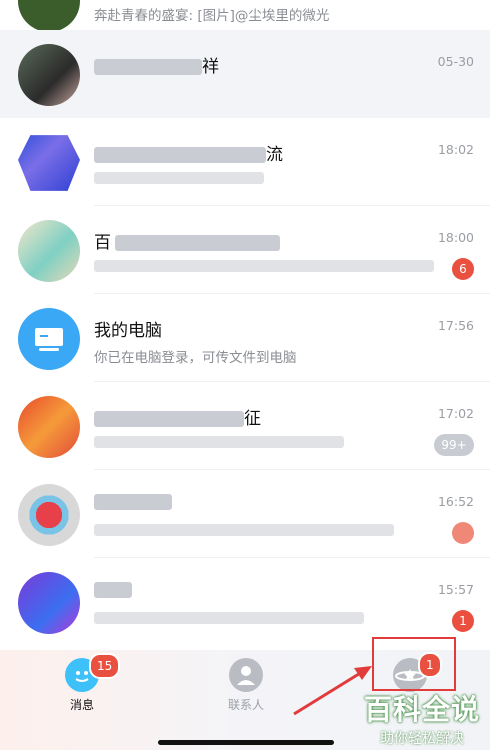  I want to click on monitor-icon, so click(49, 339).